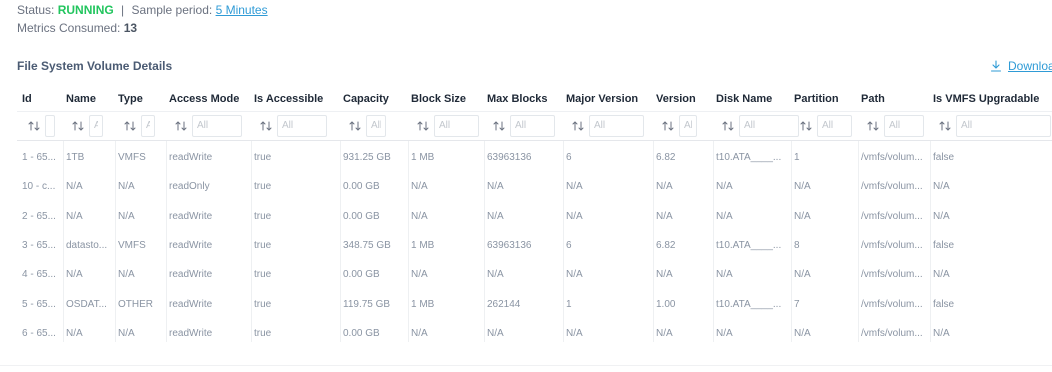  Describe the element at coordinates (376, 125) in the screenshot. I see `filter-input-capacity` at that location.